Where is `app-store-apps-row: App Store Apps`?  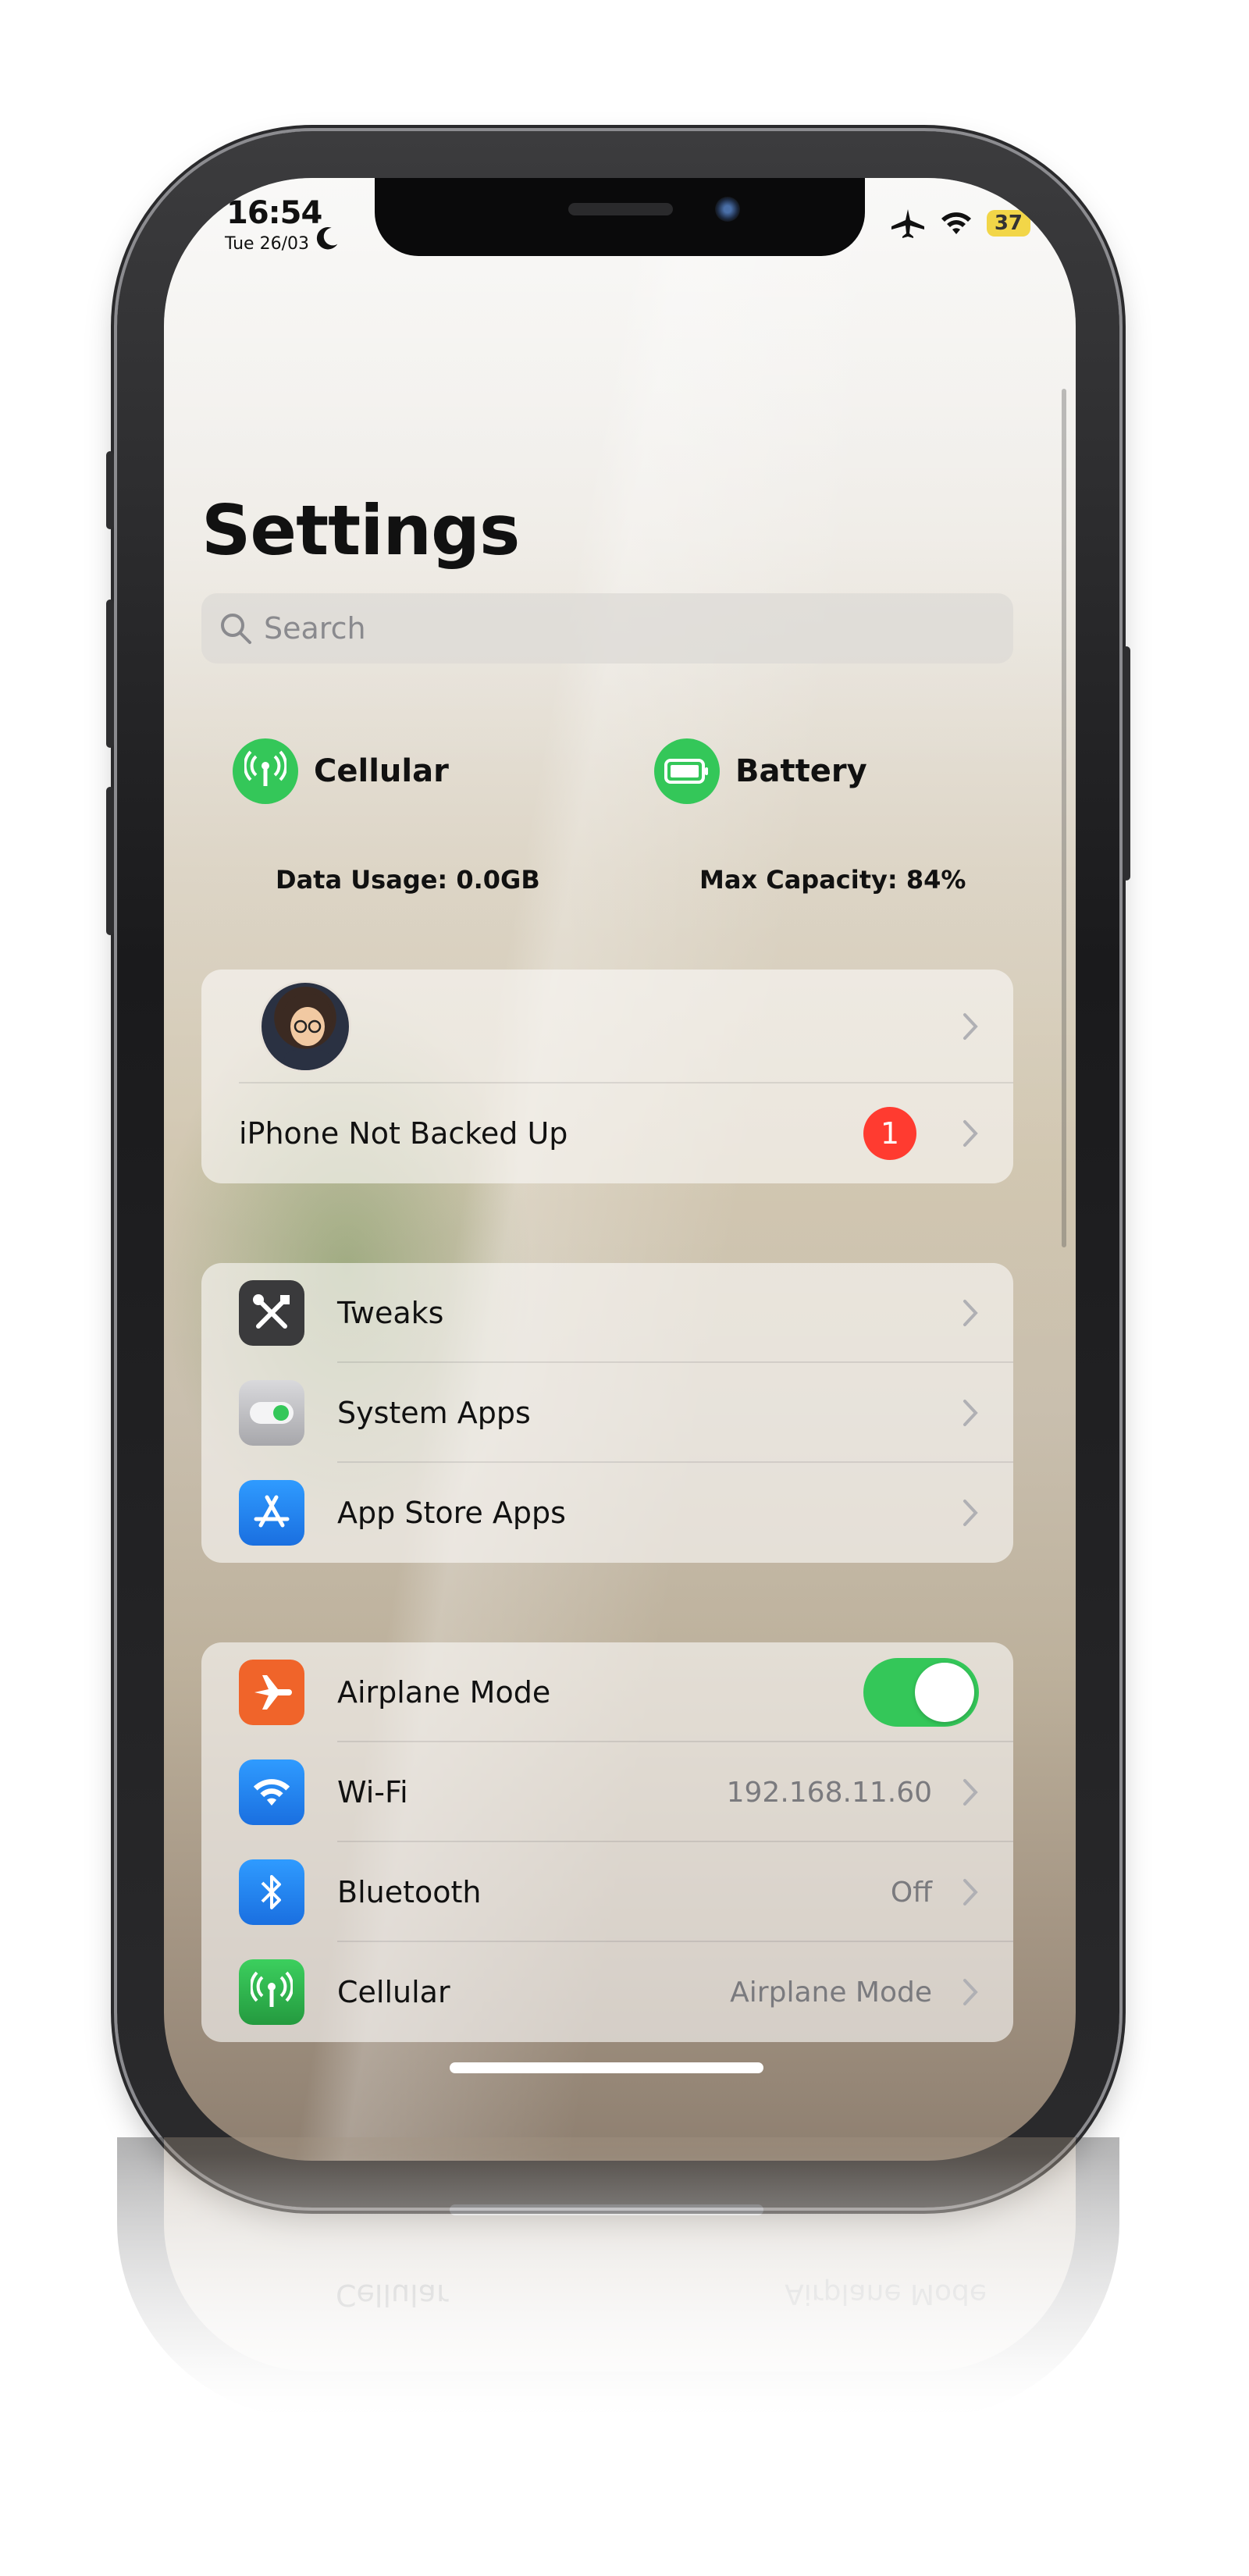
app-store-apps-row: App Store Apps is located at coordinates (607, 1513).